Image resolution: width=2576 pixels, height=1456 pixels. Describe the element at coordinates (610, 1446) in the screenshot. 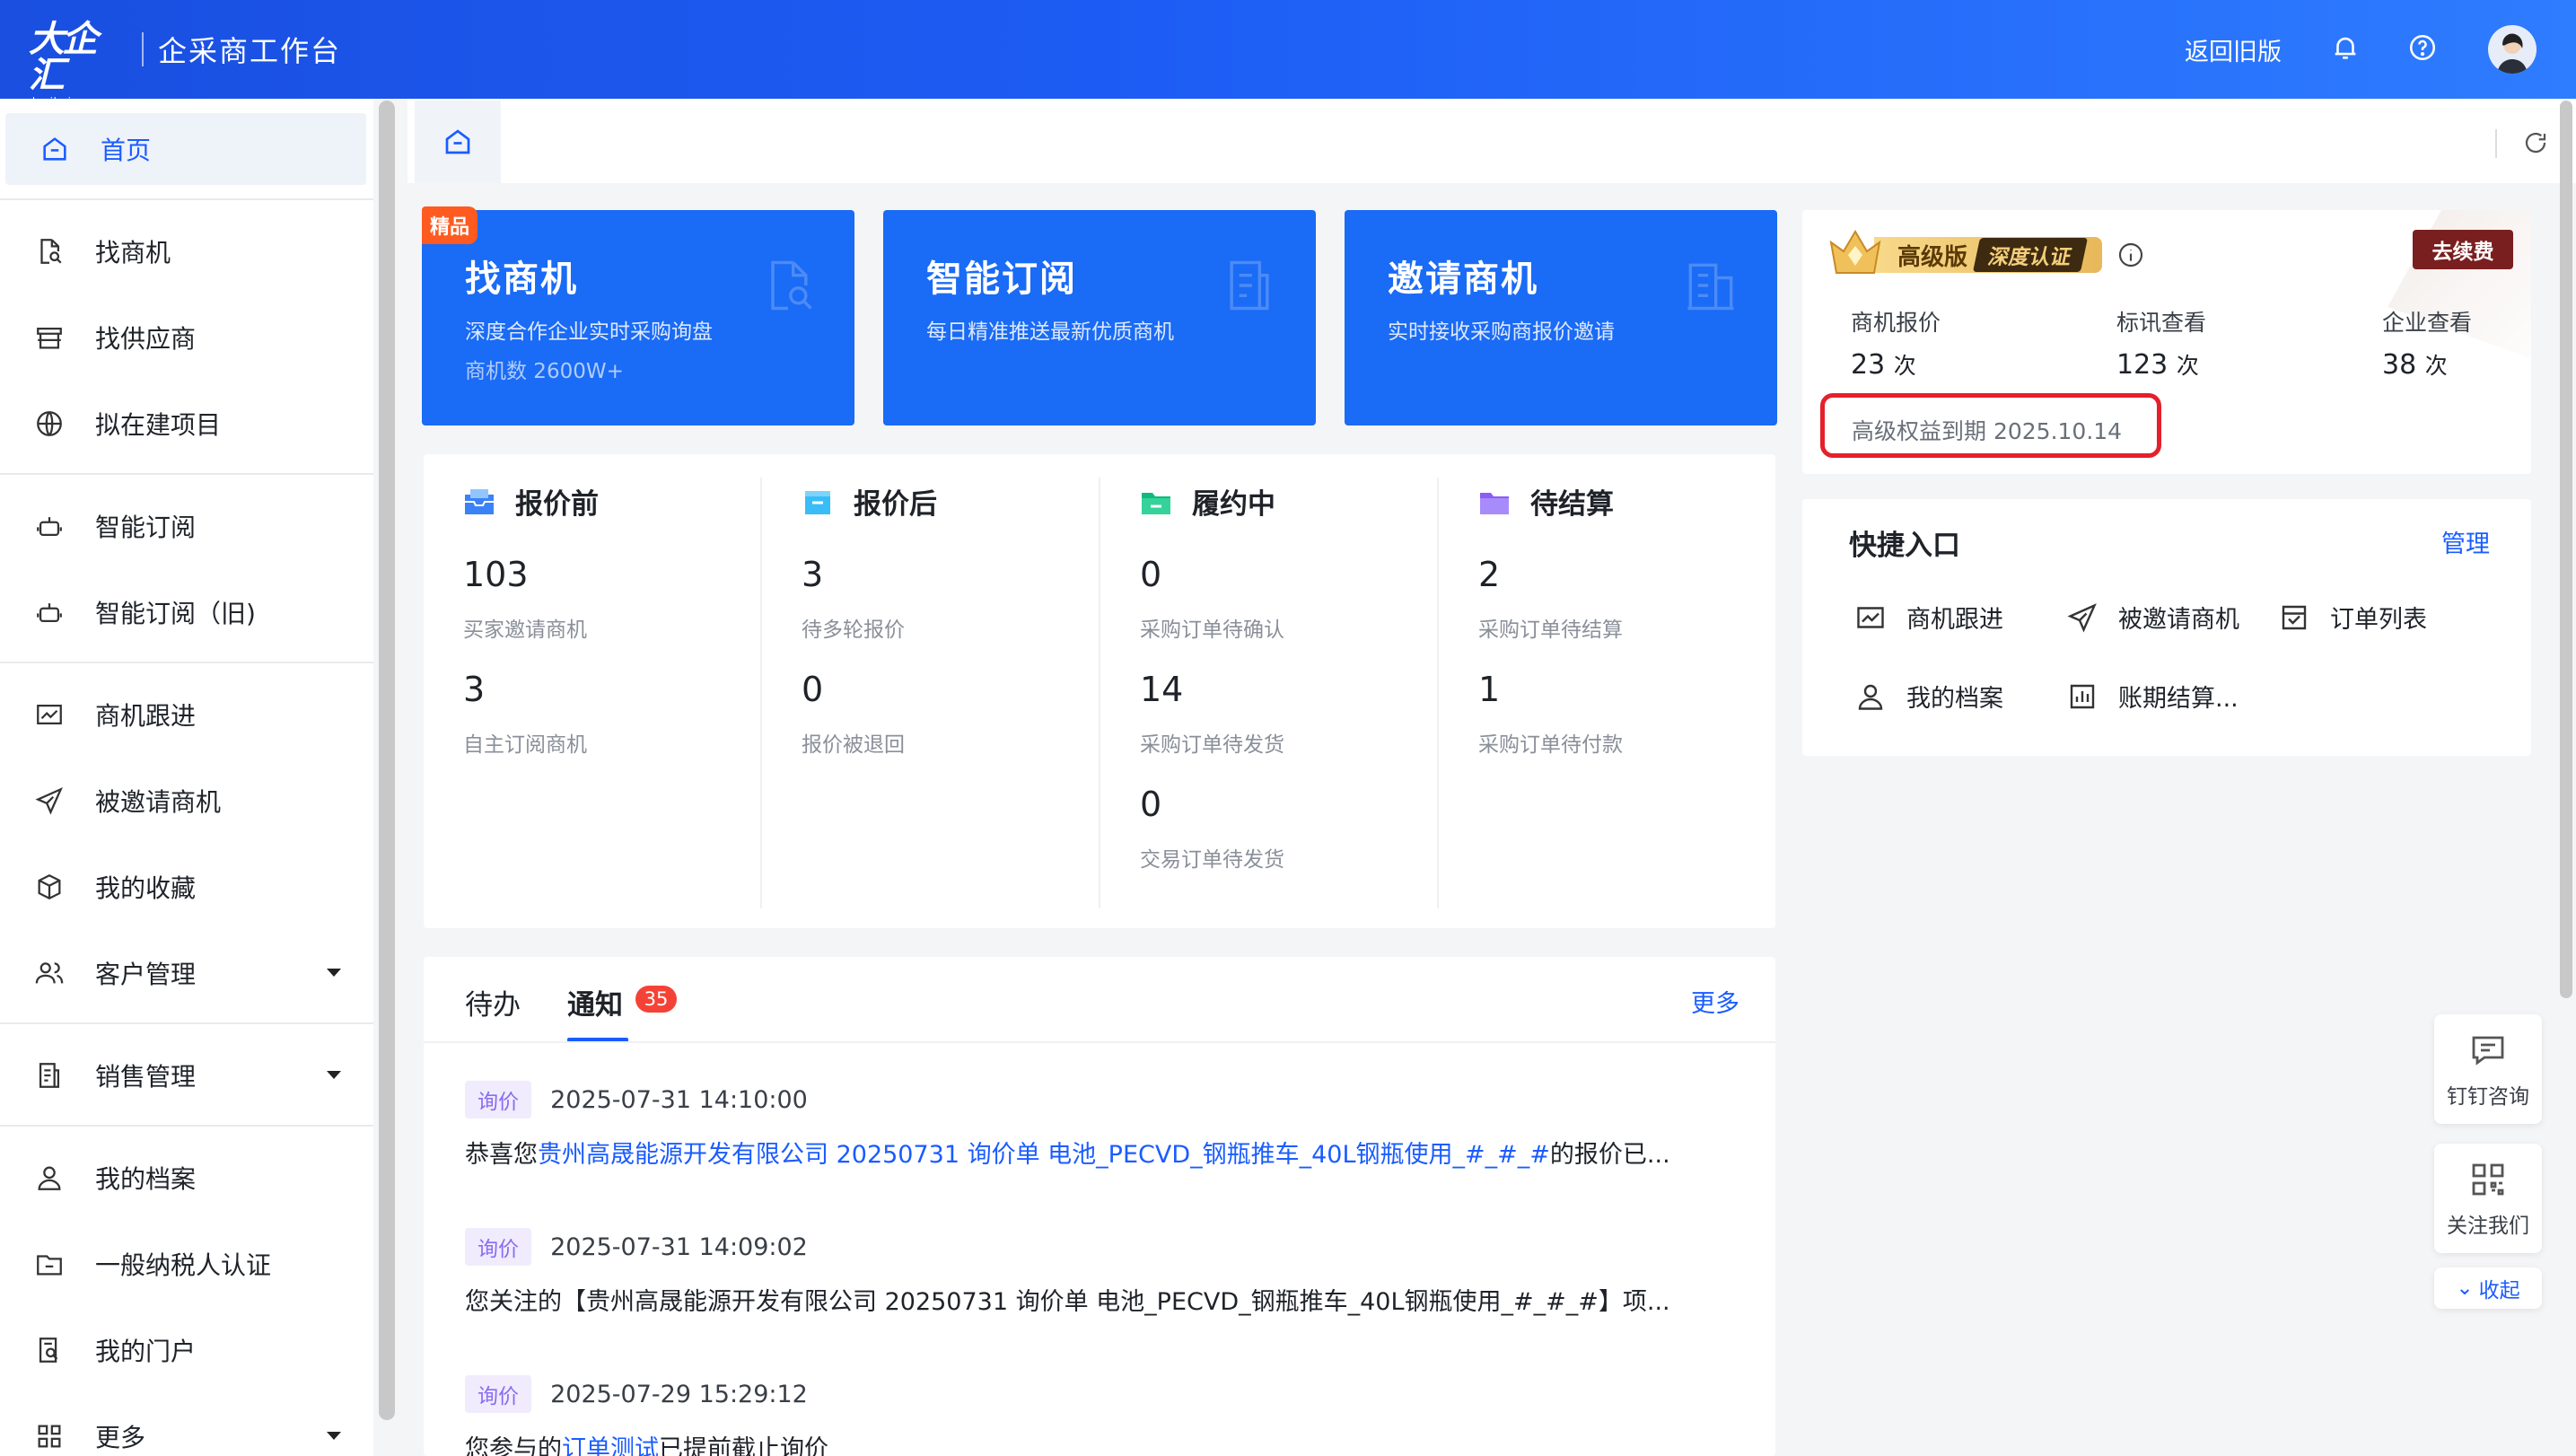

I see `notice-link: 订单测试` at that location.